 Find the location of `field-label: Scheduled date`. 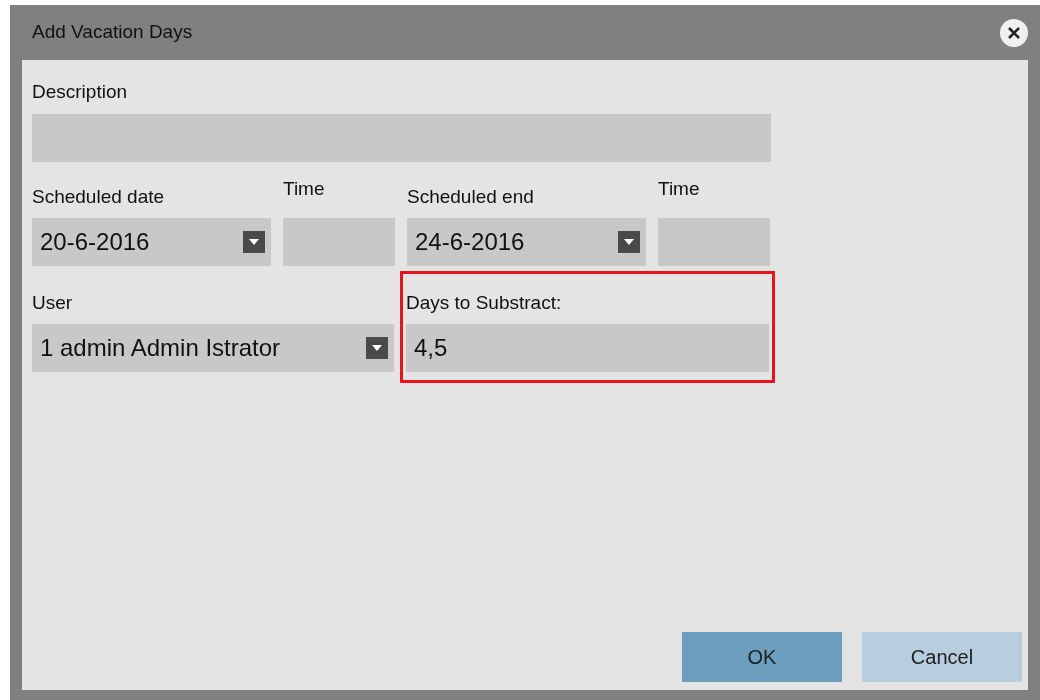

field-label: Scheduled date is located at coordinates (98, 196).